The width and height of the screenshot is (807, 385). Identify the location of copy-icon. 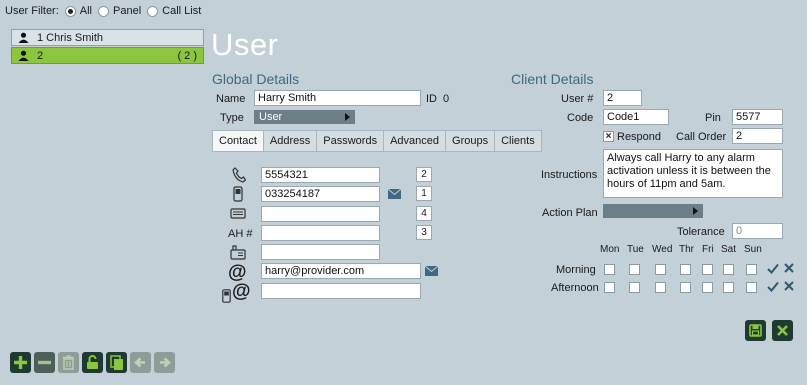
(116, 362).